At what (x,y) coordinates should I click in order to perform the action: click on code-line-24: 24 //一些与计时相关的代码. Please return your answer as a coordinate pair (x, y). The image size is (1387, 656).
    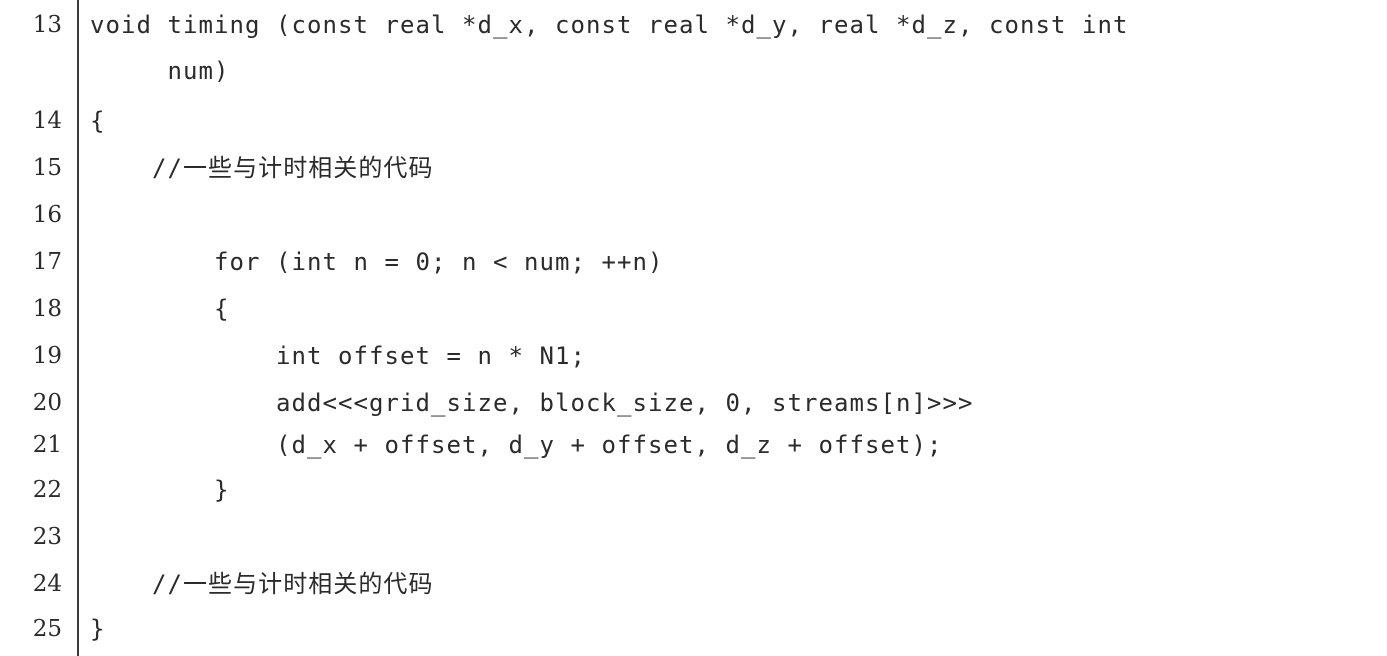
    Looking at the image, I should click on (693, 584).